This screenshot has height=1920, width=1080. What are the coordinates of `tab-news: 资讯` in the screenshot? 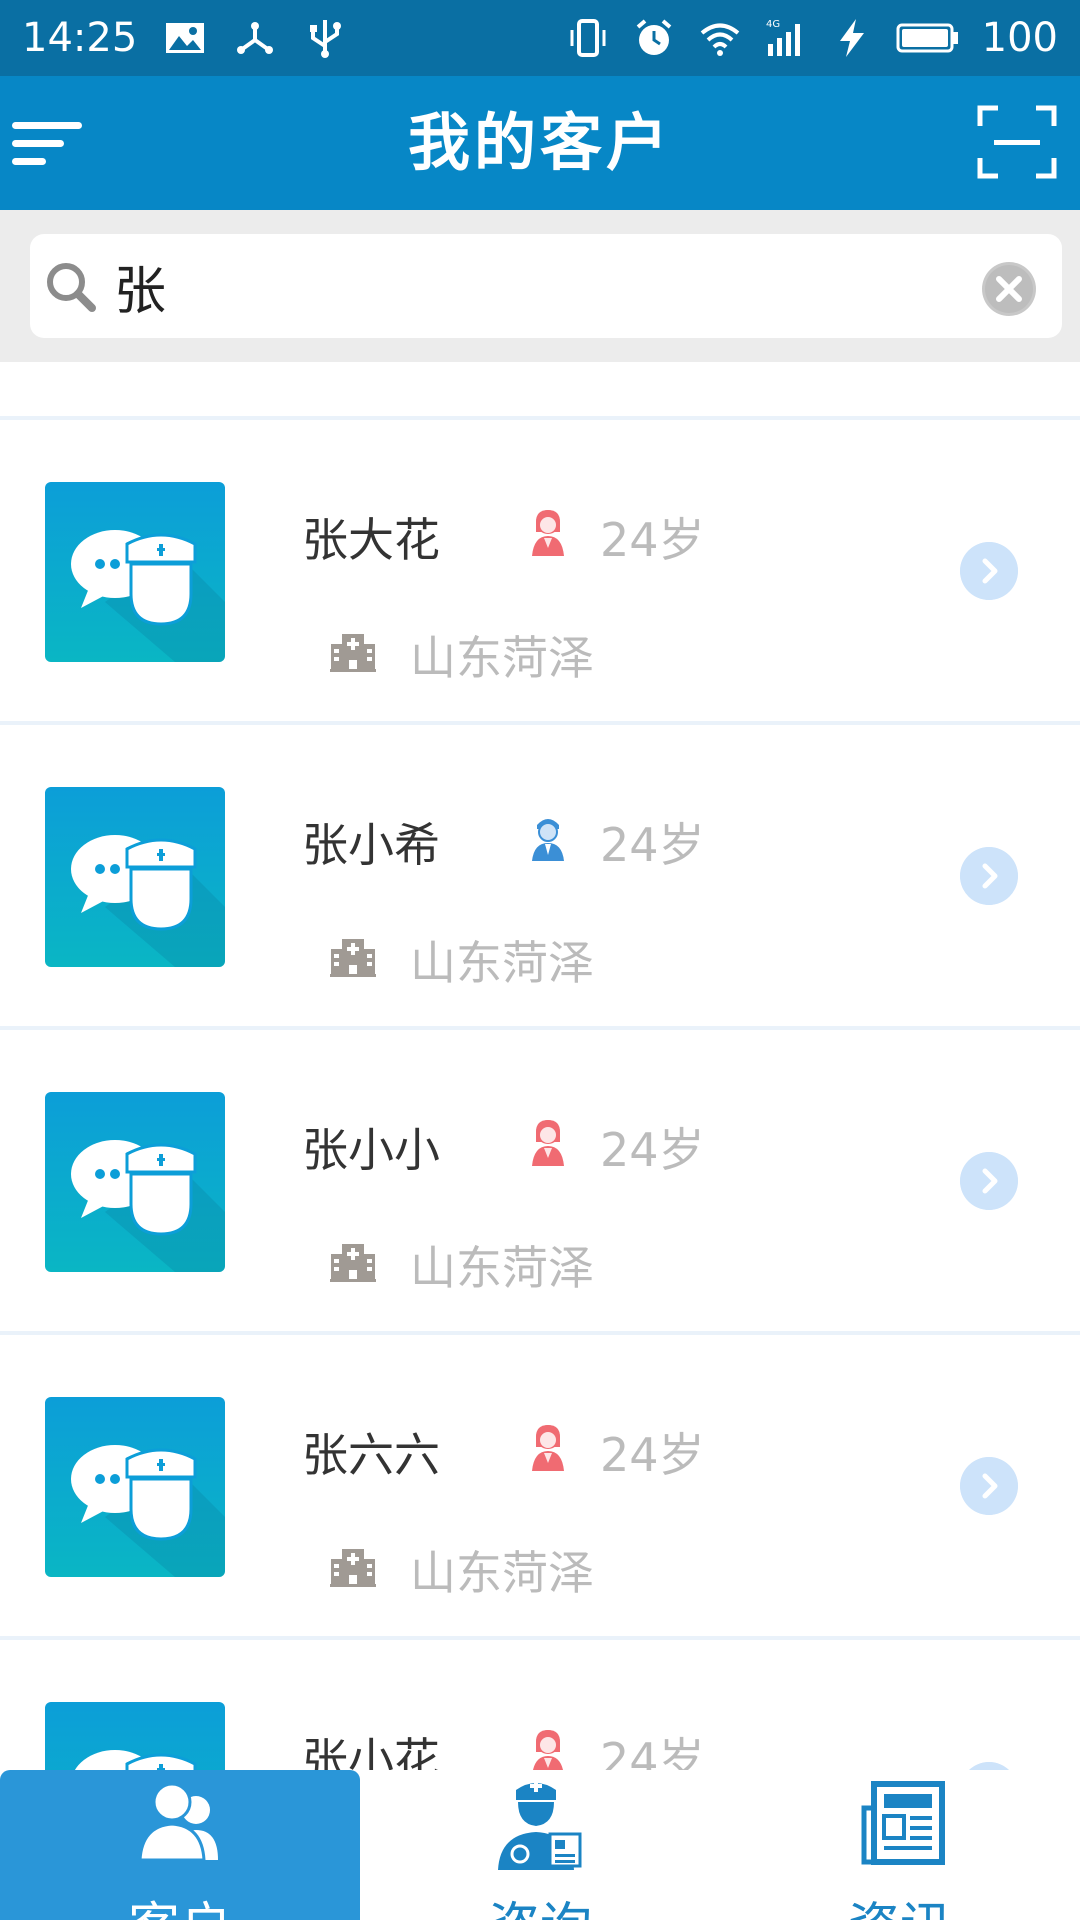 It's located at (900, 1845).